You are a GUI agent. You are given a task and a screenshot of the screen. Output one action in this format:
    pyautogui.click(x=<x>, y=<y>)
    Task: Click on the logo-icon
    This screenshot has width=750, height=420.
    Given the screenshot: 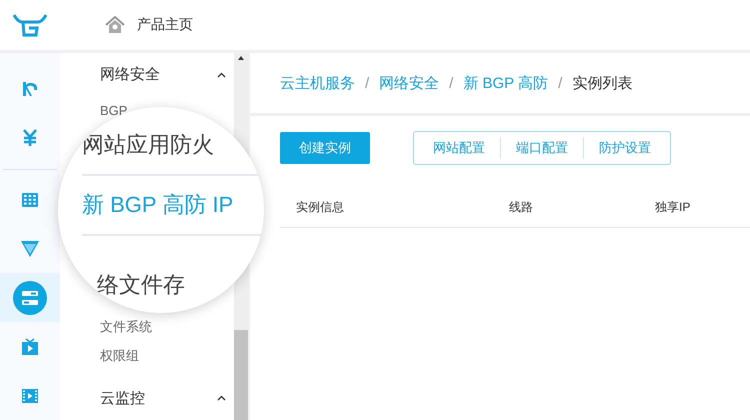 What is the action you would take?
    pyautogui.click(x=30, y=25)
    